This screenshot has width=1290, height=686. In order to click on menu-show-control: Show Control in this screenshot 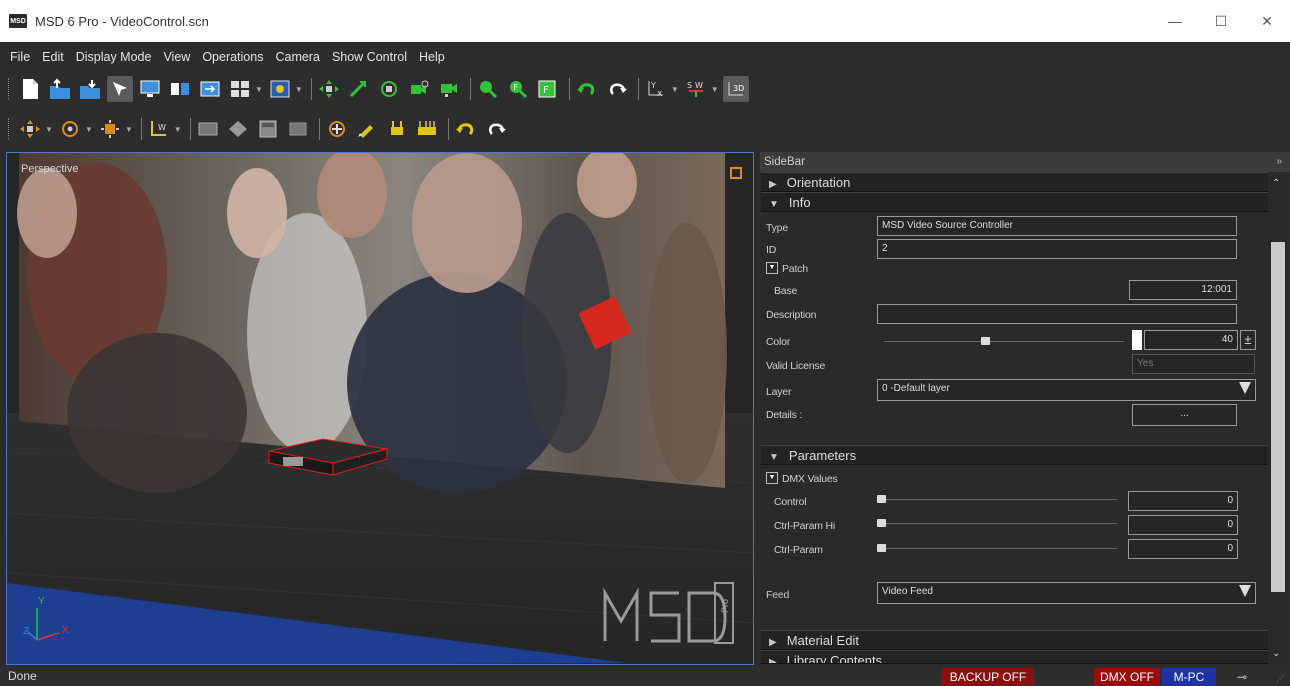, I will do `click(369, 57)`.